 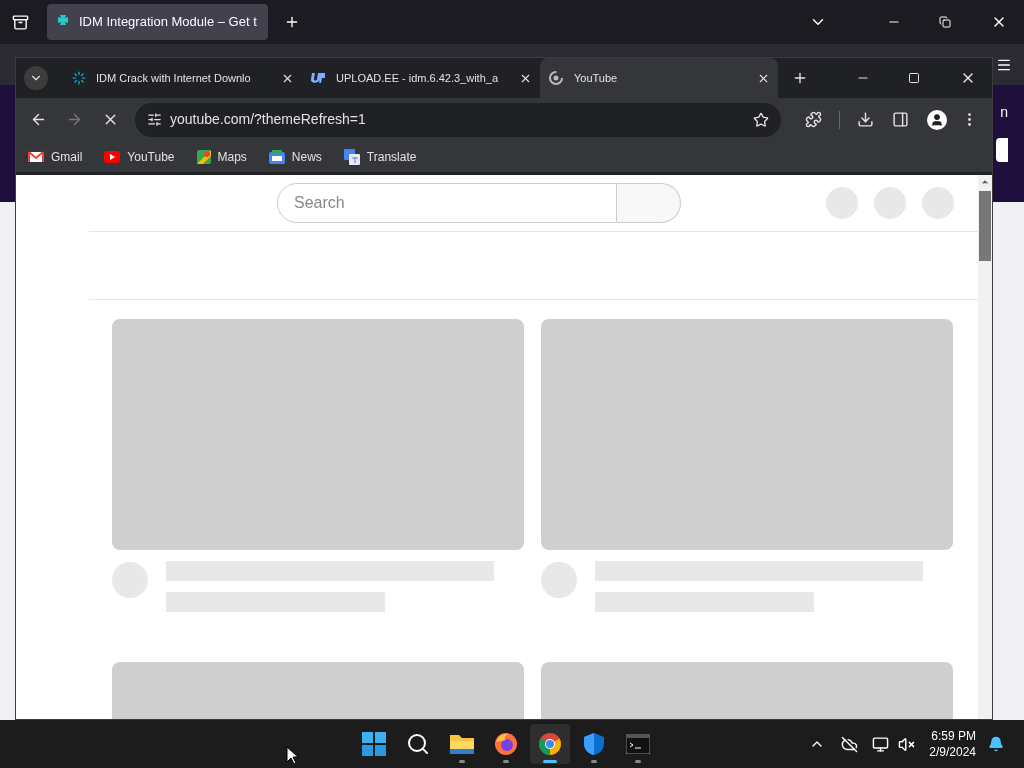 What do you see at coordinates (112, 156) in the screenshot?
I see `play-icon` at bounding box center [112, 156].